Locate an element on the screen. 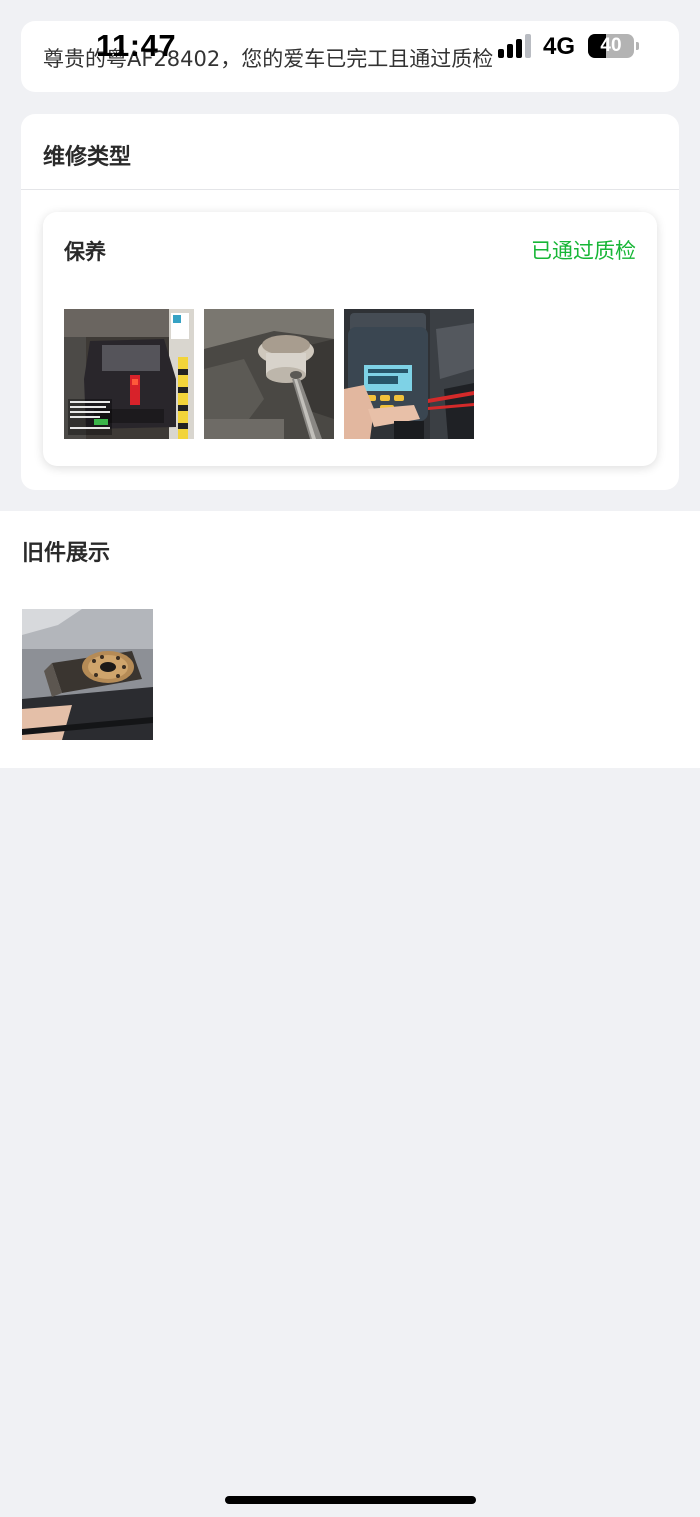 The width and height of the screenshot is (700, 1517). old-oil-filter-photo is located at coordinates (87, 674).